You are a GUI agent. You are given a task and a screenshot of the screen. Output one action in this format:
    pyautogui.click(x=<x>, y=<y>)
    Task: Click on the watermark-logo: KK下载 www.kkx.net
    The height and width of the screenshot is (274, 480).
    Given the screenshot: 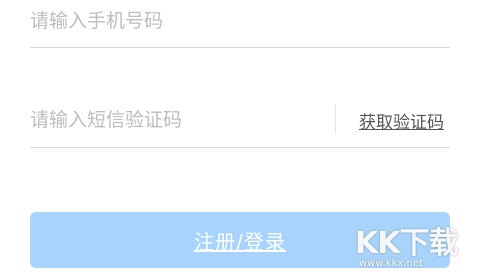 What is the action you would take?
    pyautogui.click(x=416, y=245)
    